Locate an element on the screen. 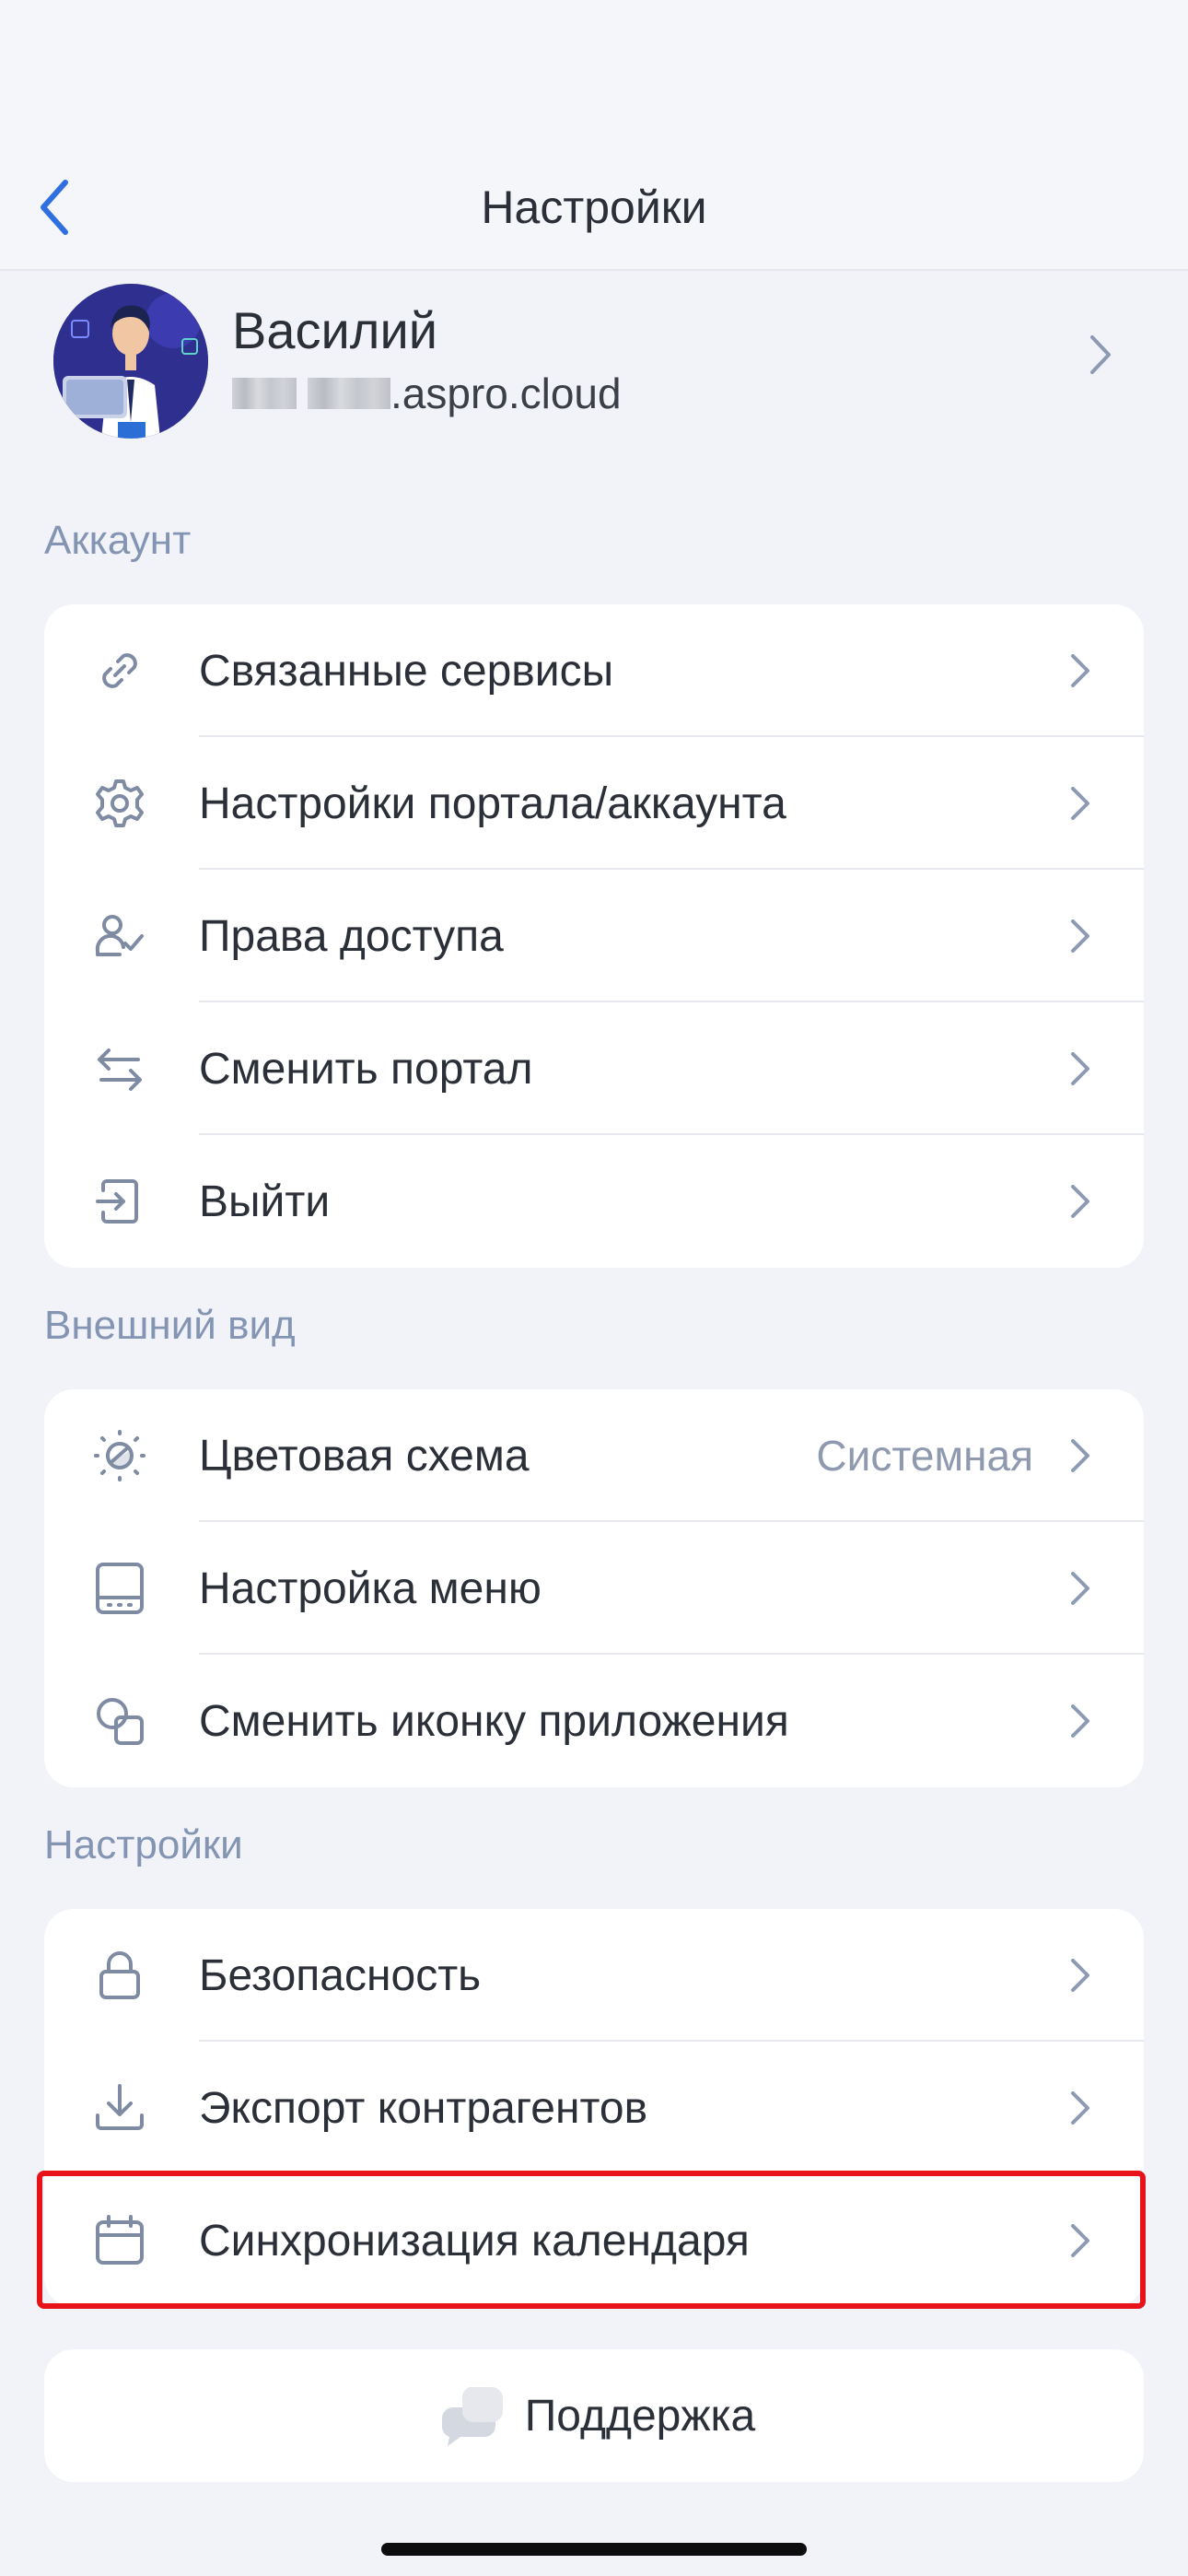 This screenshot has width=1188, height=2576. section-title-account: Аккаунт is located at coordinates (118, 540).